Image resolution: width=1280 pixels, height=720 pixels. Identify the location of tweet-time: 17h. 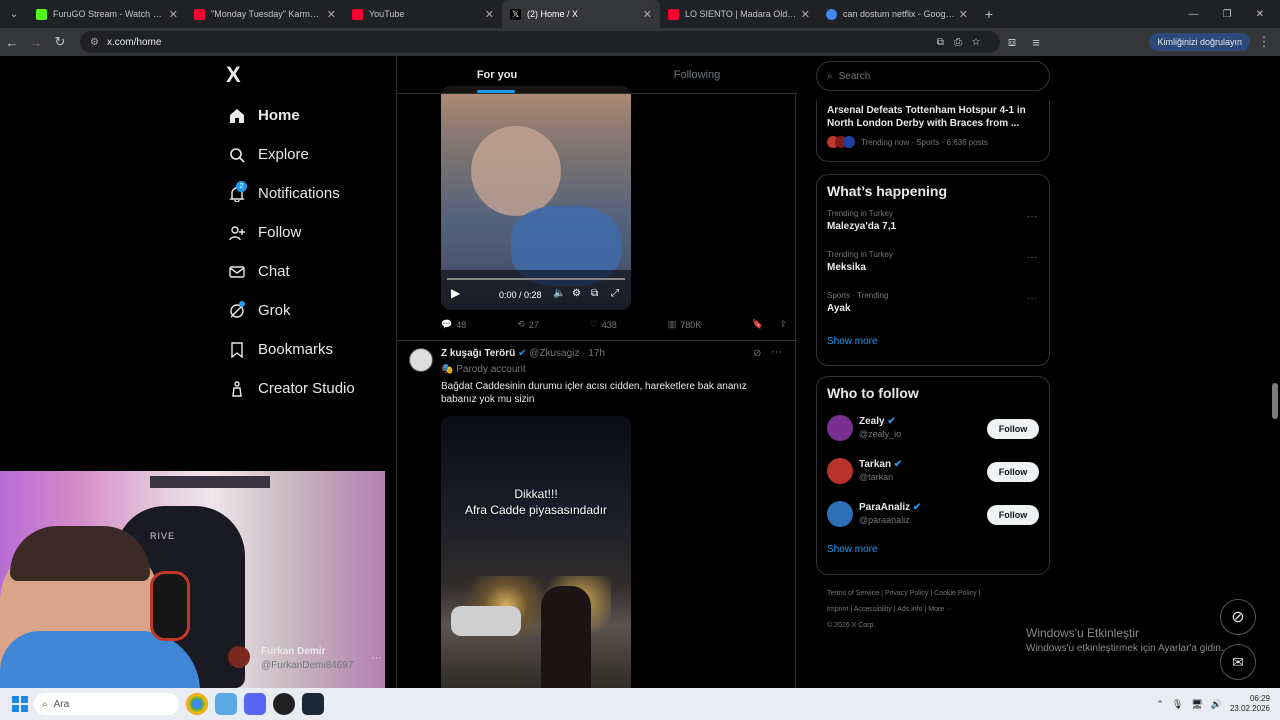
(596, 353).